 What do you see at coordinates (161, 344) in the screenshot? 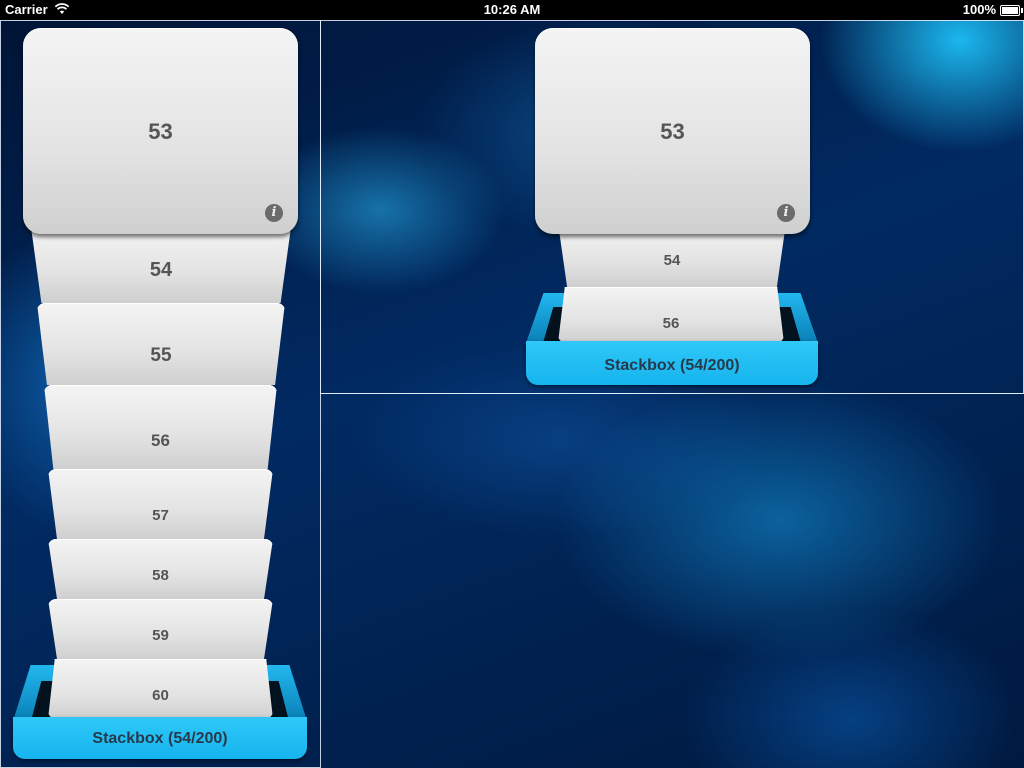
I see `stack-card: 55` at bounding box center [161, 344].